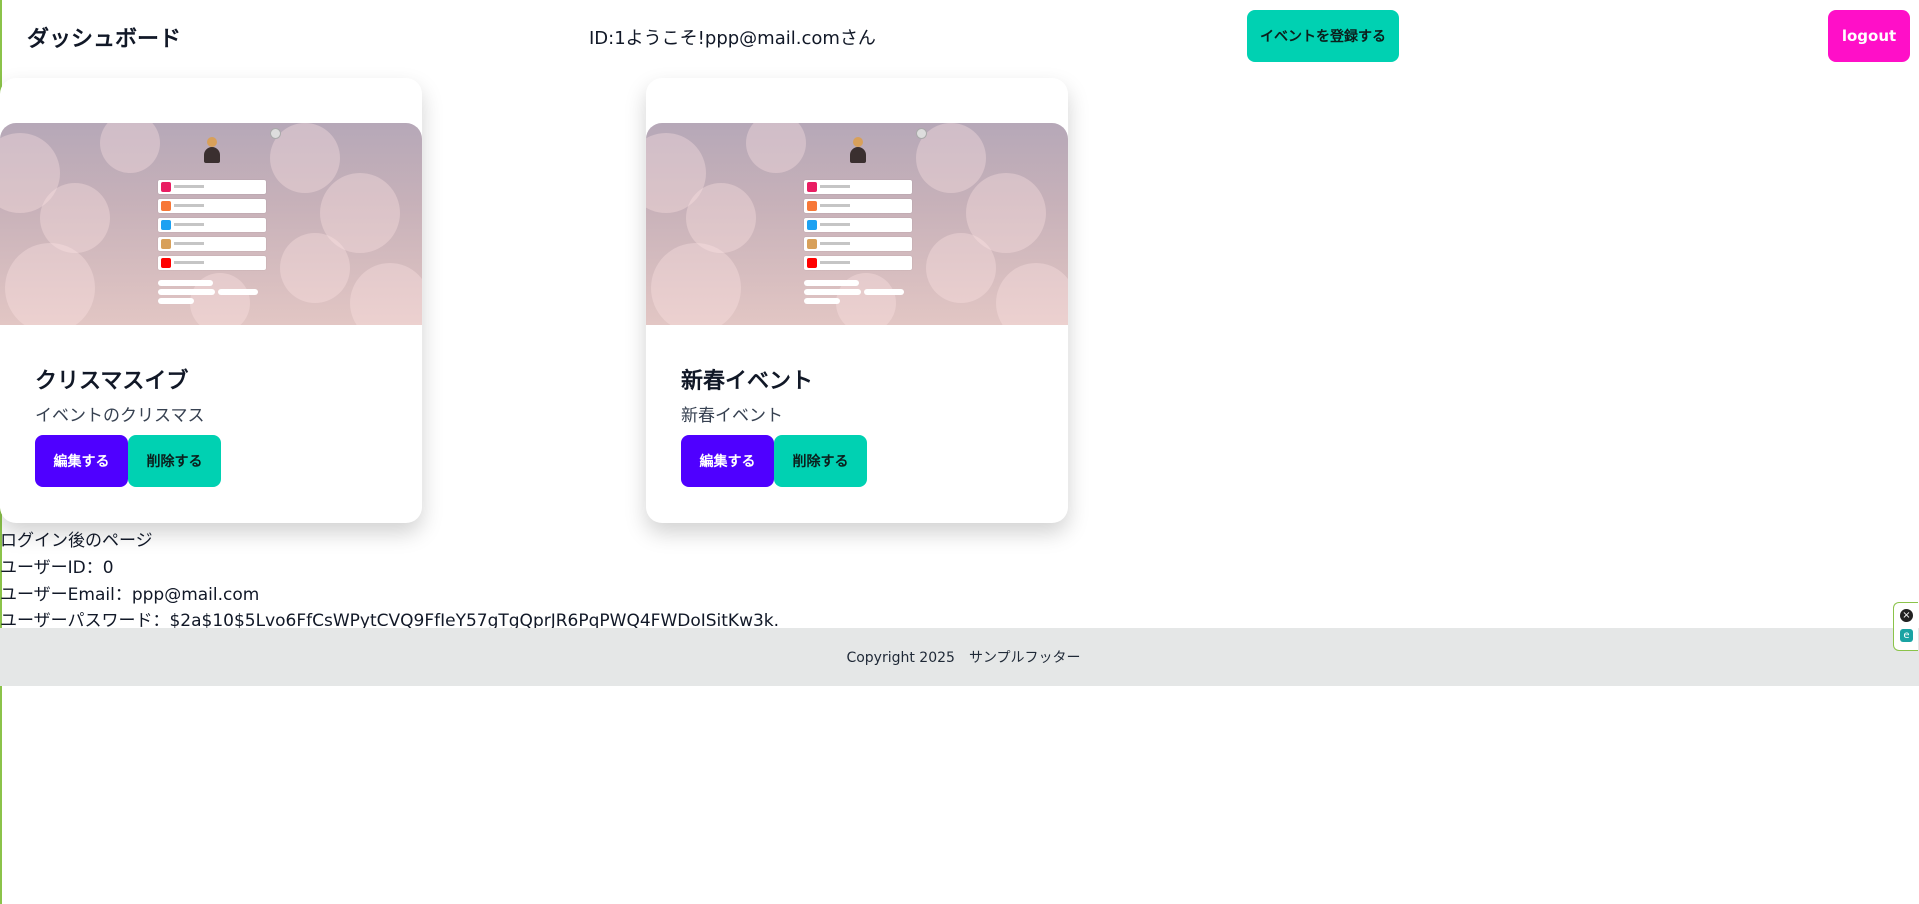  Describe the element at coordinates (130, 595) in the screenshot. I see `user-email-text: ユーザーEmail：ppp@mail.com` at that location.